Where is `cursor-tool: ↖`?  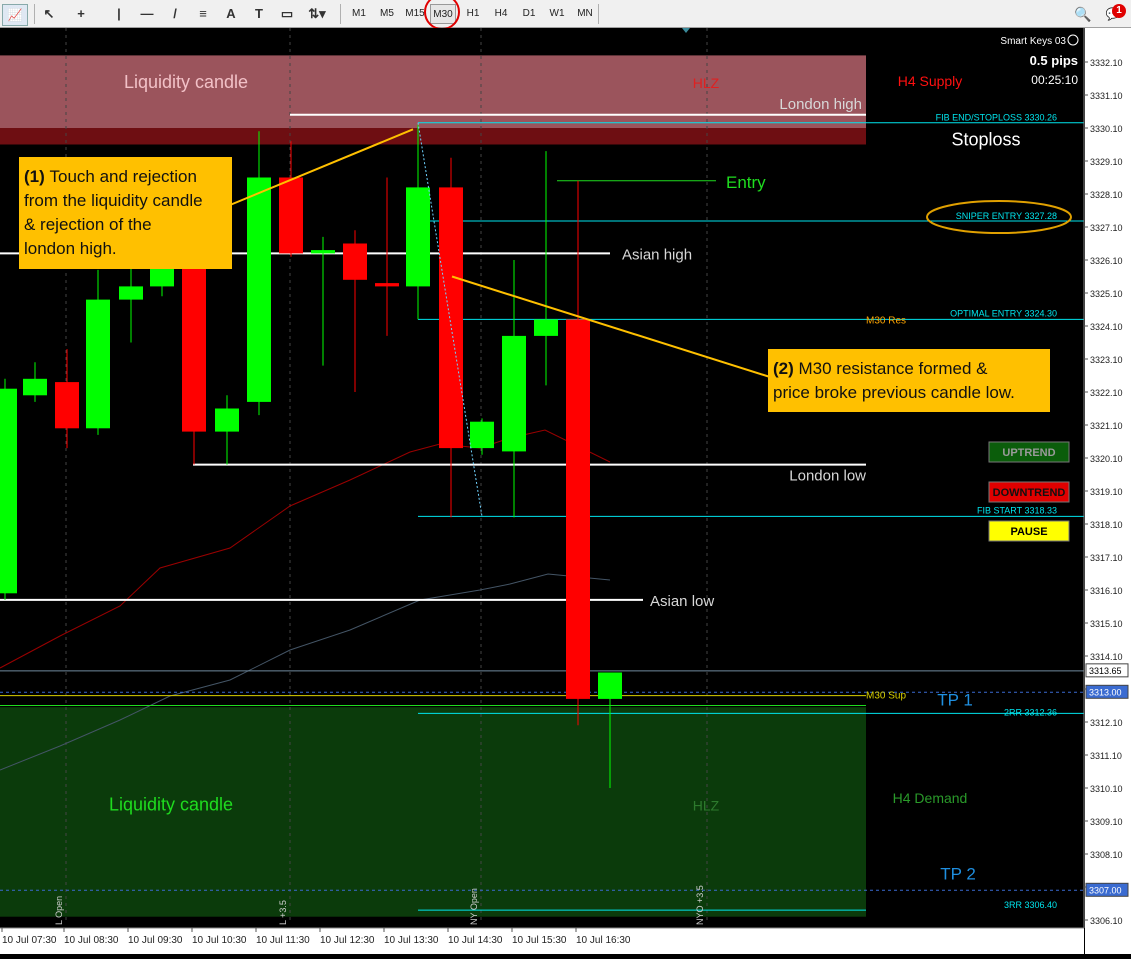
cursor-tool: ↖ is located at coordinates (49, 14).